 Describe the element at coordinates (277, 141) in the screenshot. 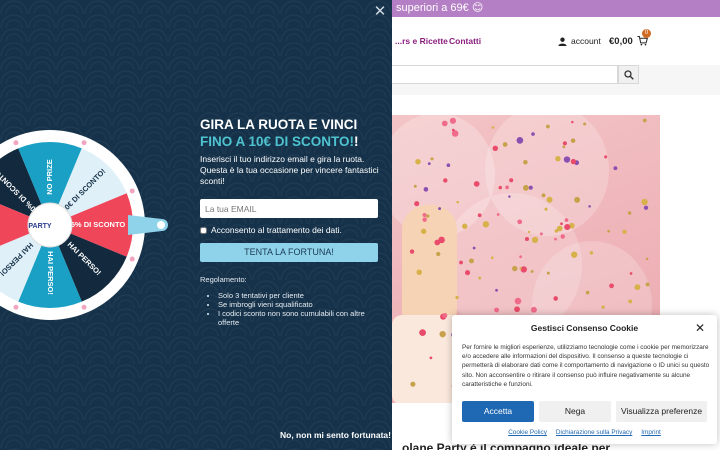

I see `title-highlight: FINO A 10€ DI SCONTO!` at that location.